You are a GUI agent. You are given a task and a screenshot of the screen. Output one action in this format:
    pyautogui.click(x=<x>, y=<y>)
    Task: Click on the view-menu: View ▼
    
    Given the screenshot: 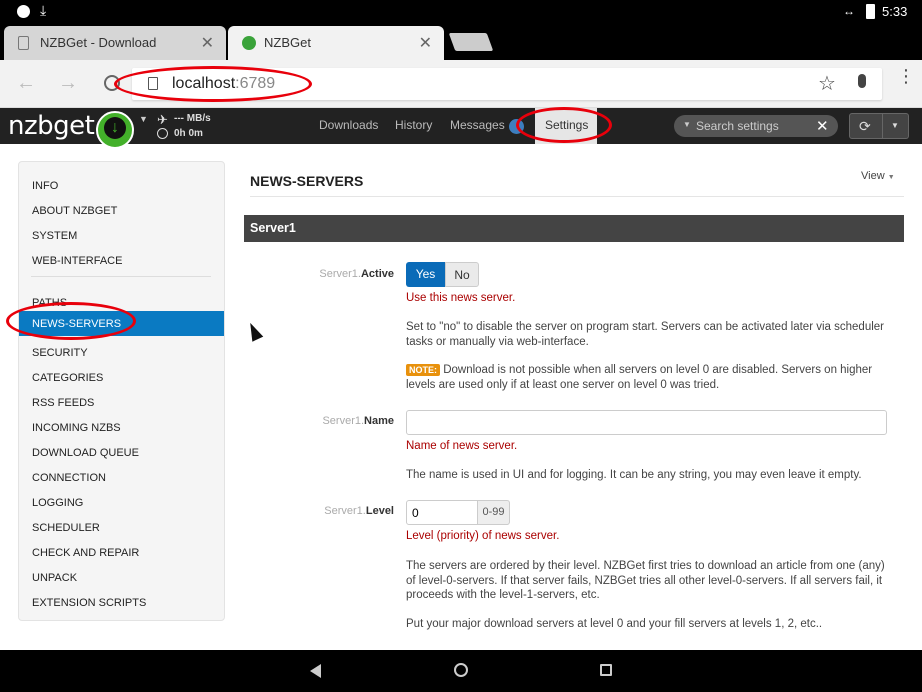 What is the action you would take?
    pyautogui.click(x=878, y=176)
    